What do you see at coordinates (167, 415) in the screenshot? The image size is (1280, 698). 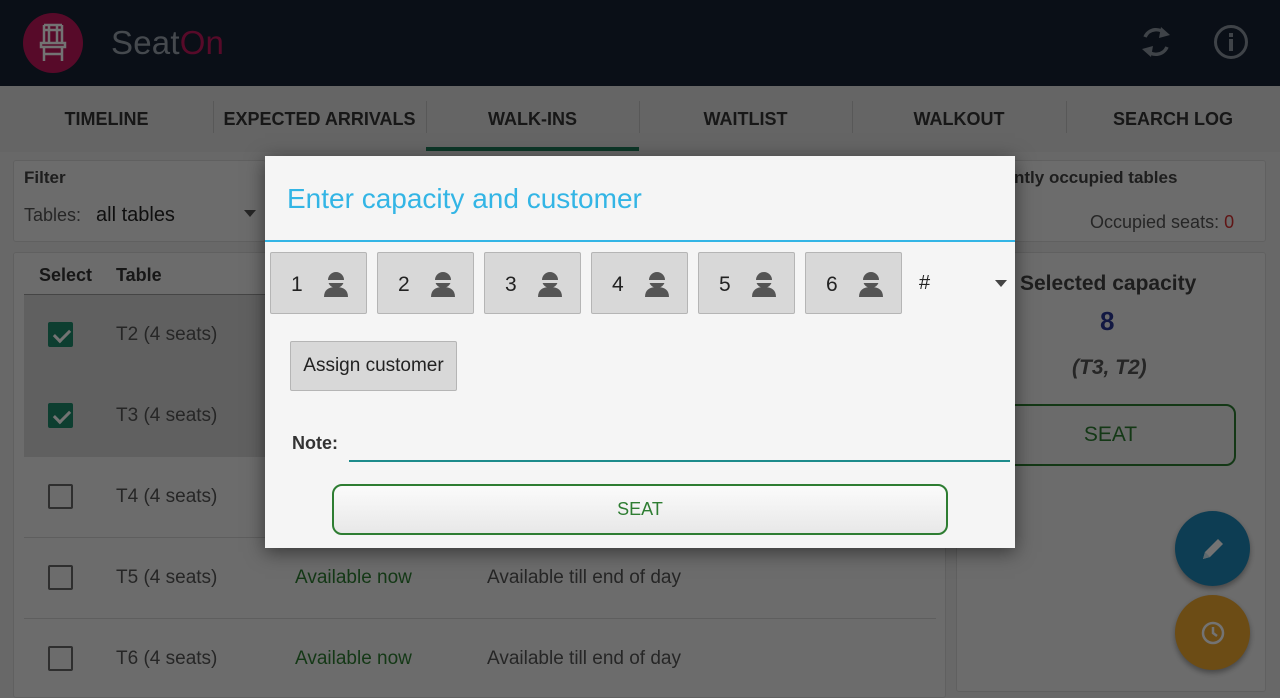 I see `table-row-name: T3 (4 seats)` at bounding box center [167, 415].